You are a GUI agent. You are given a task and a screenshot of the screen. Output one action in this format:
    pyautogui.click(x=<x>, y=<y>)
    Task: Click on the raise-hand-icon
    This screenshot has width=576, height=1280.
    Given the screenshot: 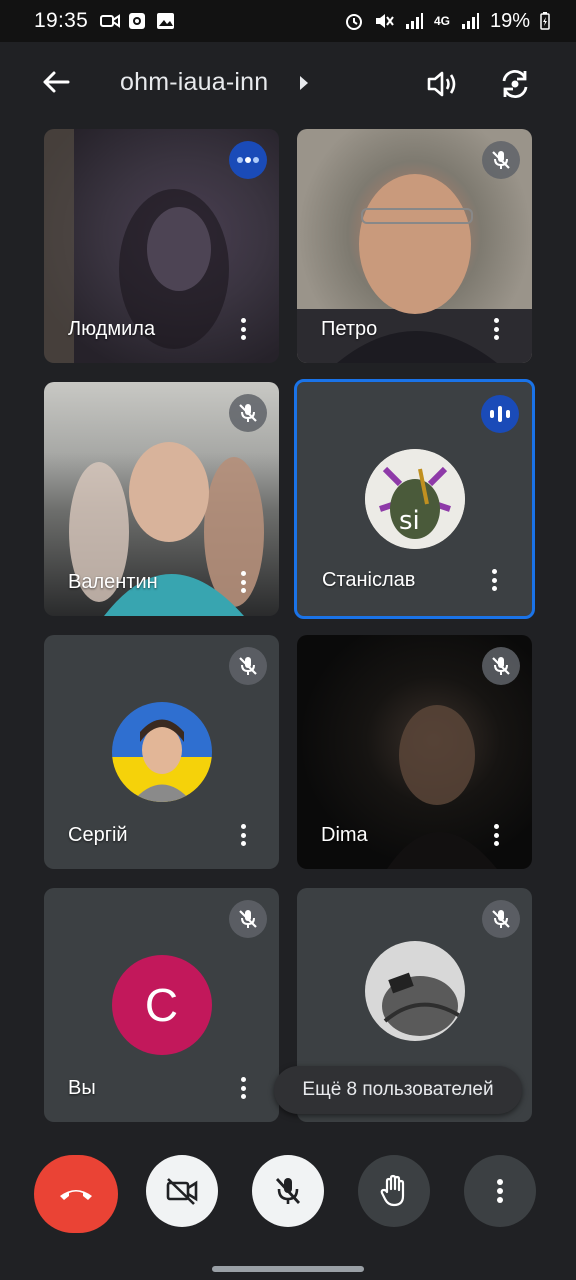 What is the action you would take?
    pyautogui.click(x=392, y=1190)
    